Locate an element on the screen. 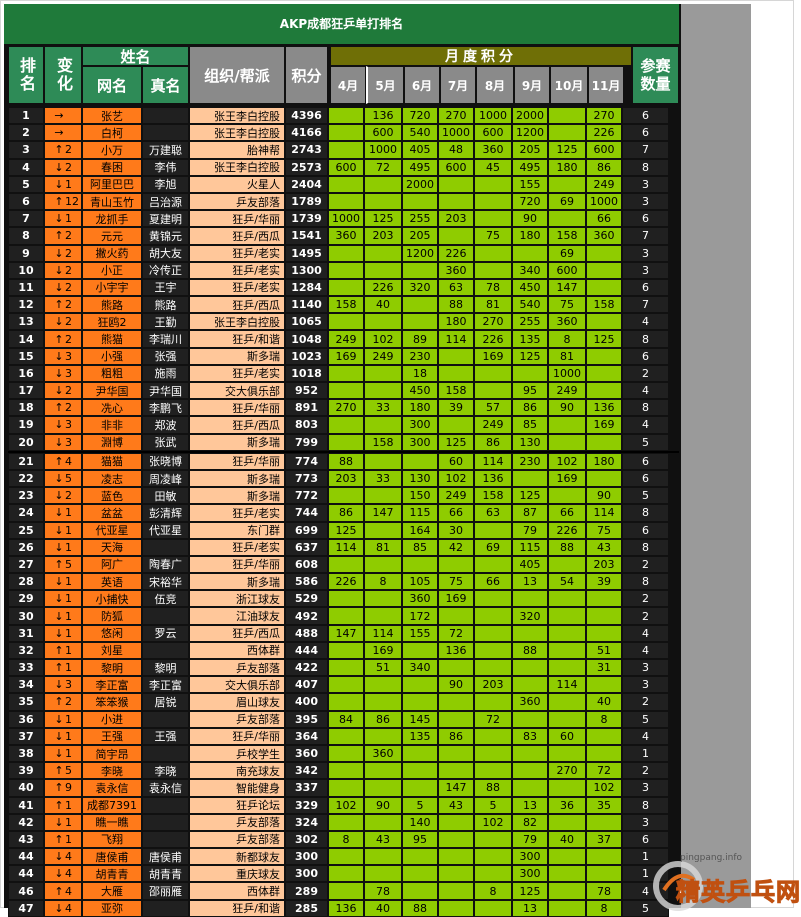 This screenshot has height=917, width=801. score-cell: 337 is located at coordinates (306, 788).